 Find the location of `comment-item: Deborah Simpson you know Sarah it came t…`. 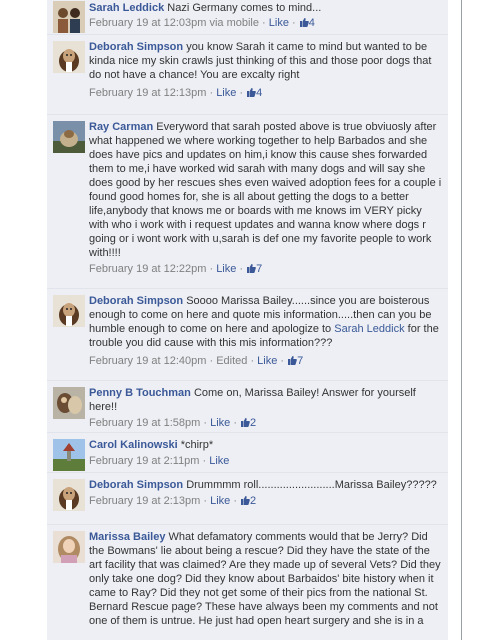

comment-item: Deborah Simpson you know Sarah it came t… is located at coordinates (247, 74).